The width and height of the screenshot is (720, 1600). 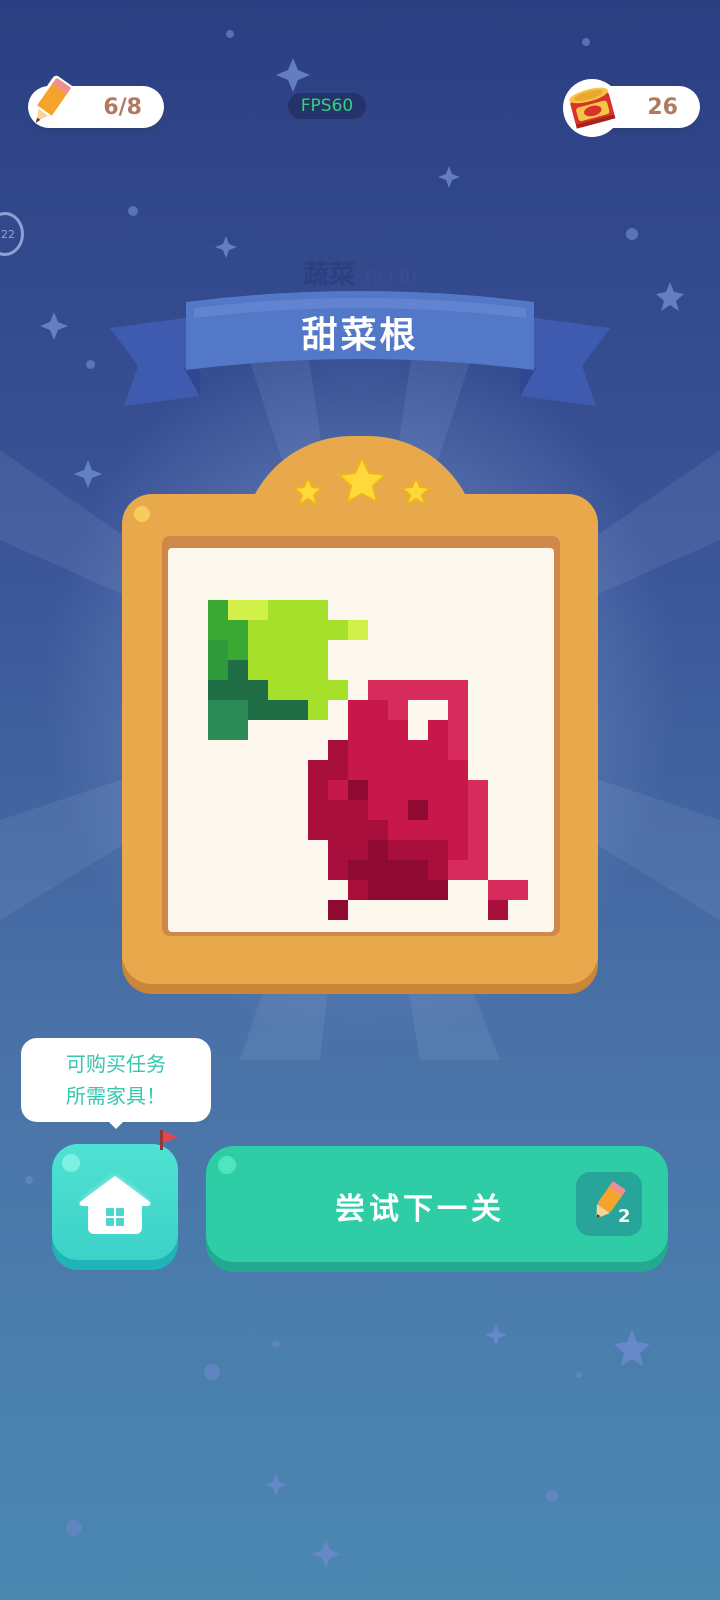 I want to click on furniture-tip-bubble: 可购买任务 所需家具！, so click(x=116, y=1080).